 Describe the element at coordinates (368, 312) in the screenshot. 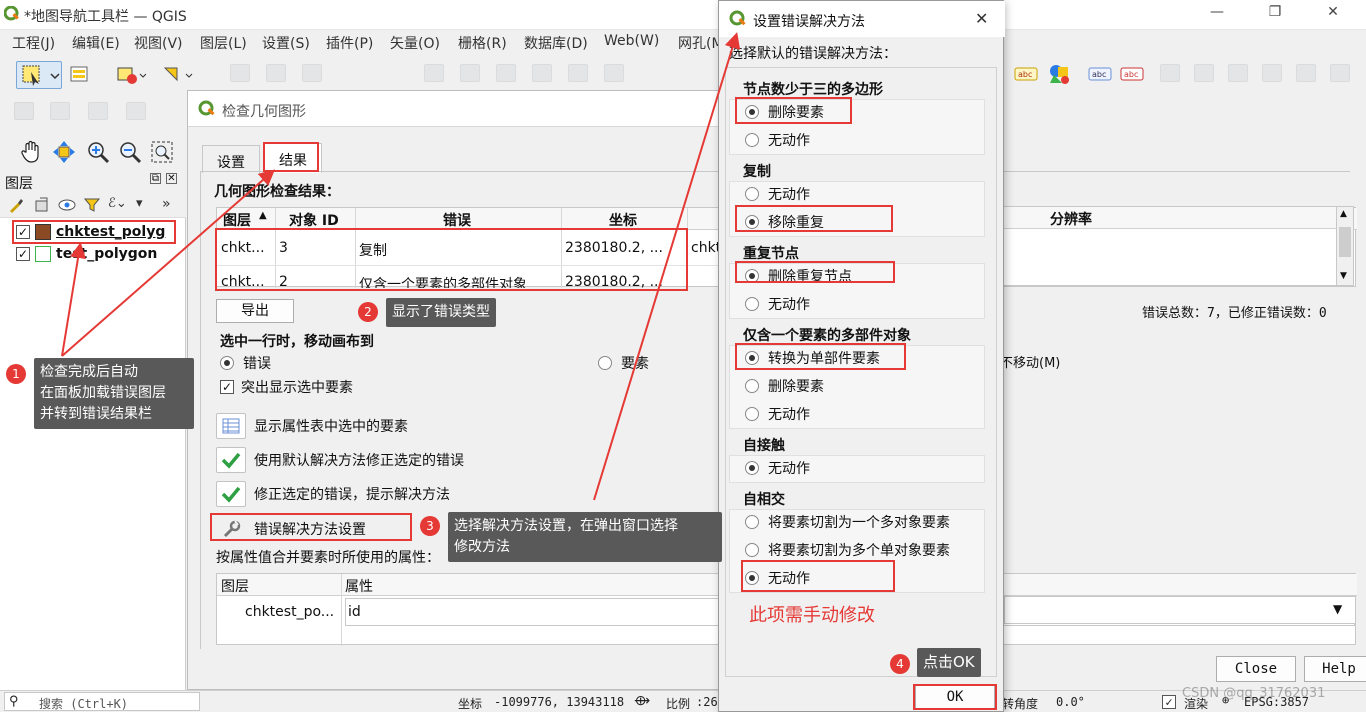

I see `step-badge-2: 2` at that location.